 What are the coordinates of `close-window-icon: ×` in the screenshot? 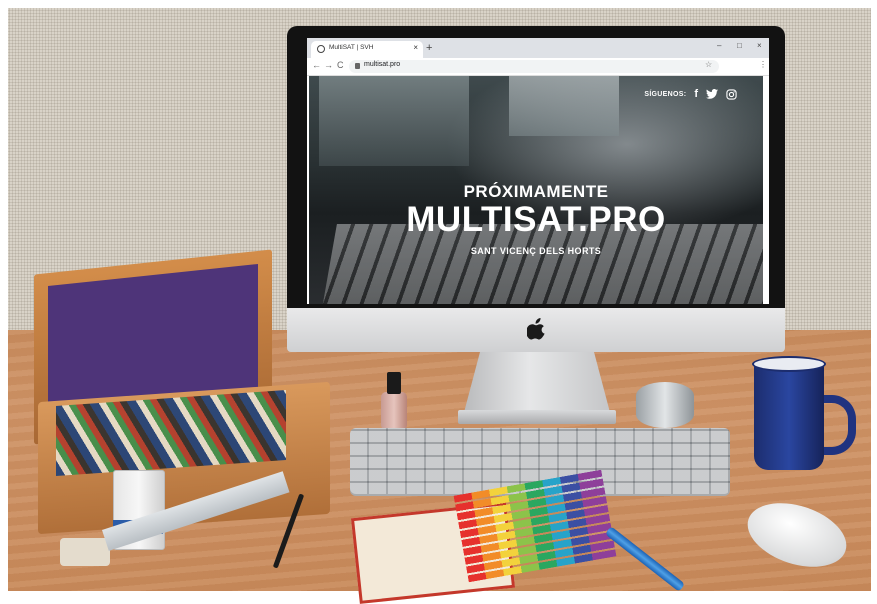 It's located at (759, 45).